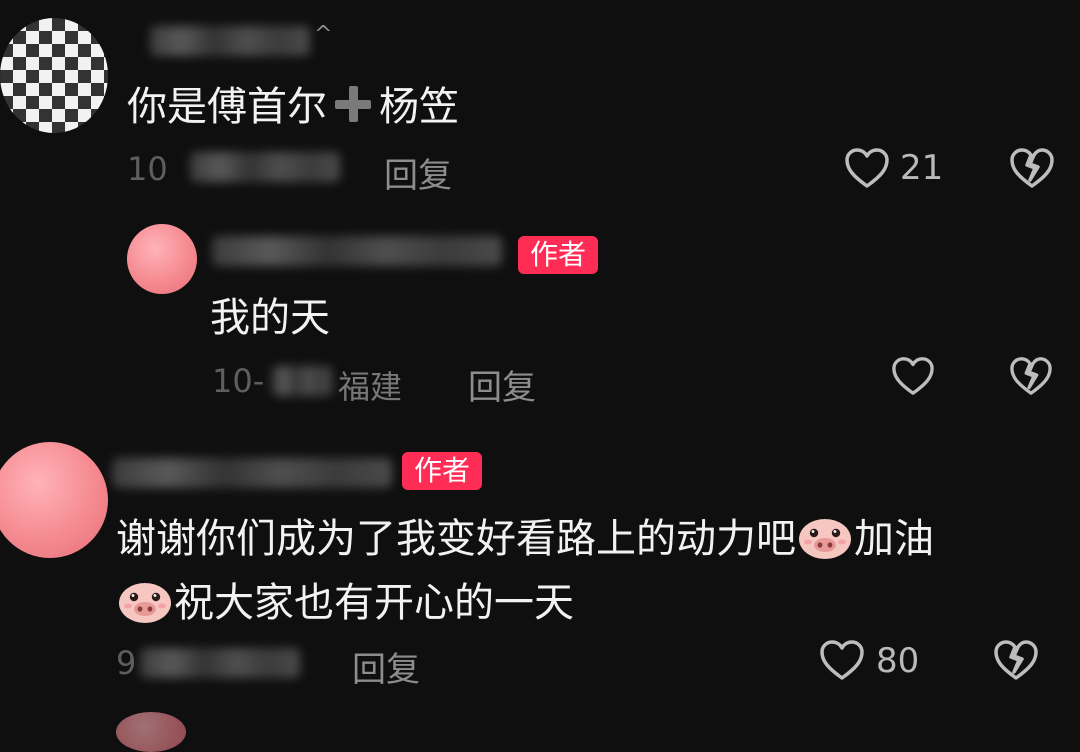 The height and width of the screenshot is (752, 1080). I want to click on next-avatar-partial, so click(151, 732).